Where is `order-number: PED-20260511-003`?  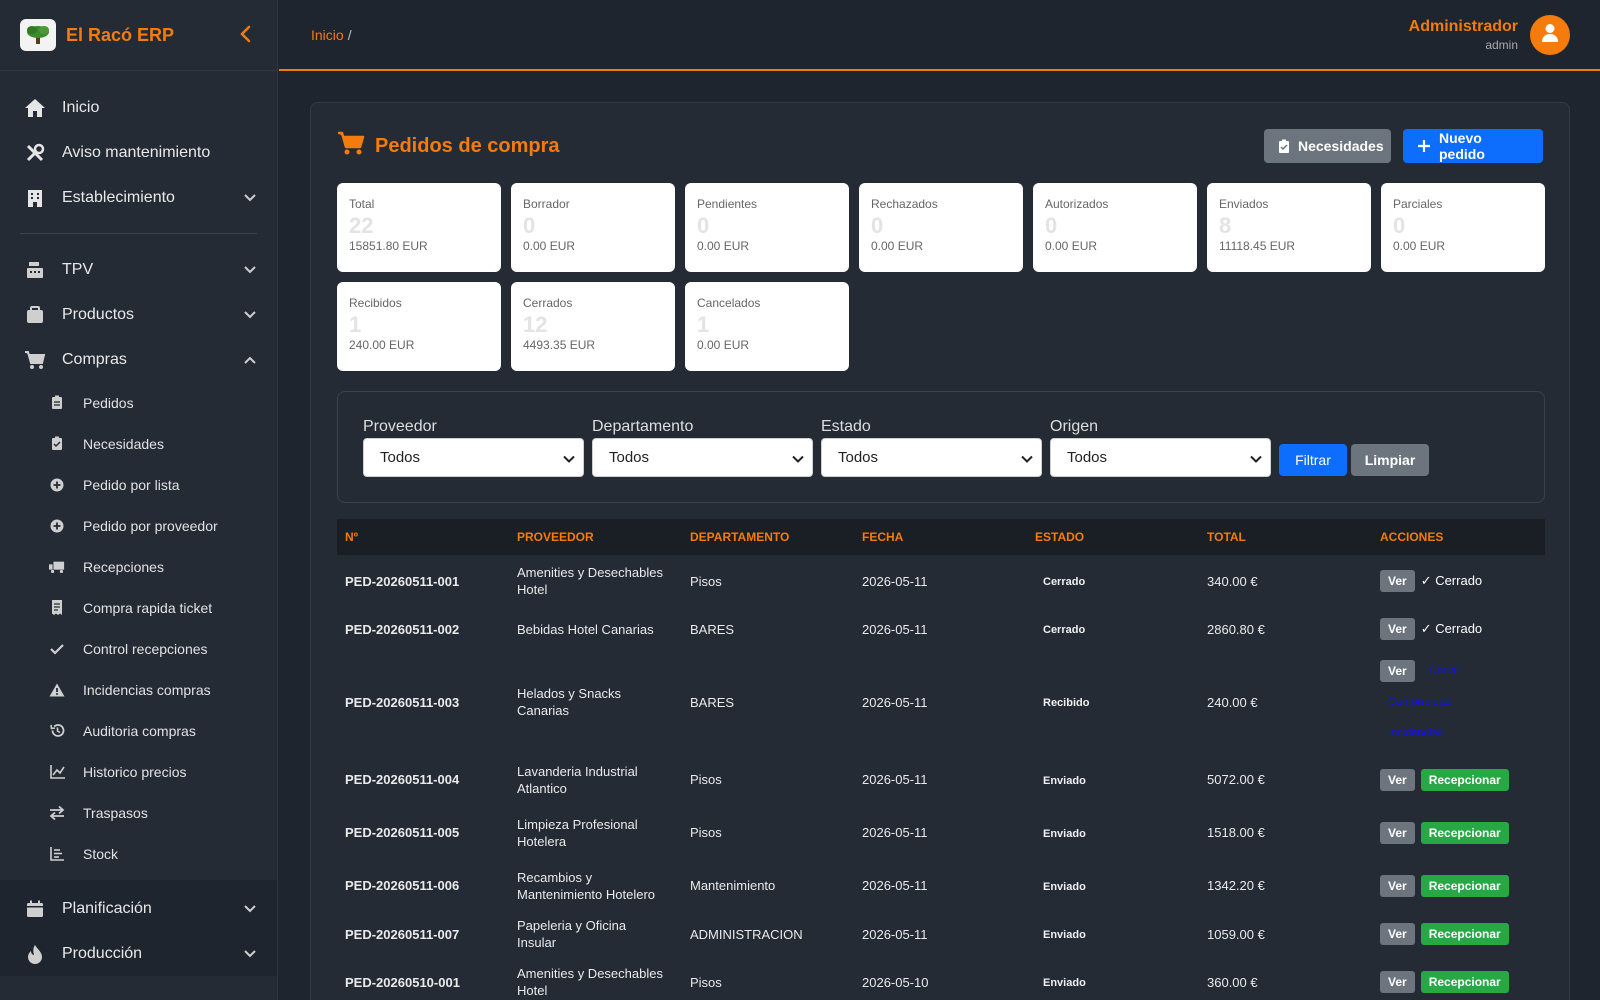
order-number: PED-20260511-003 is located at coordinates (423, 702).